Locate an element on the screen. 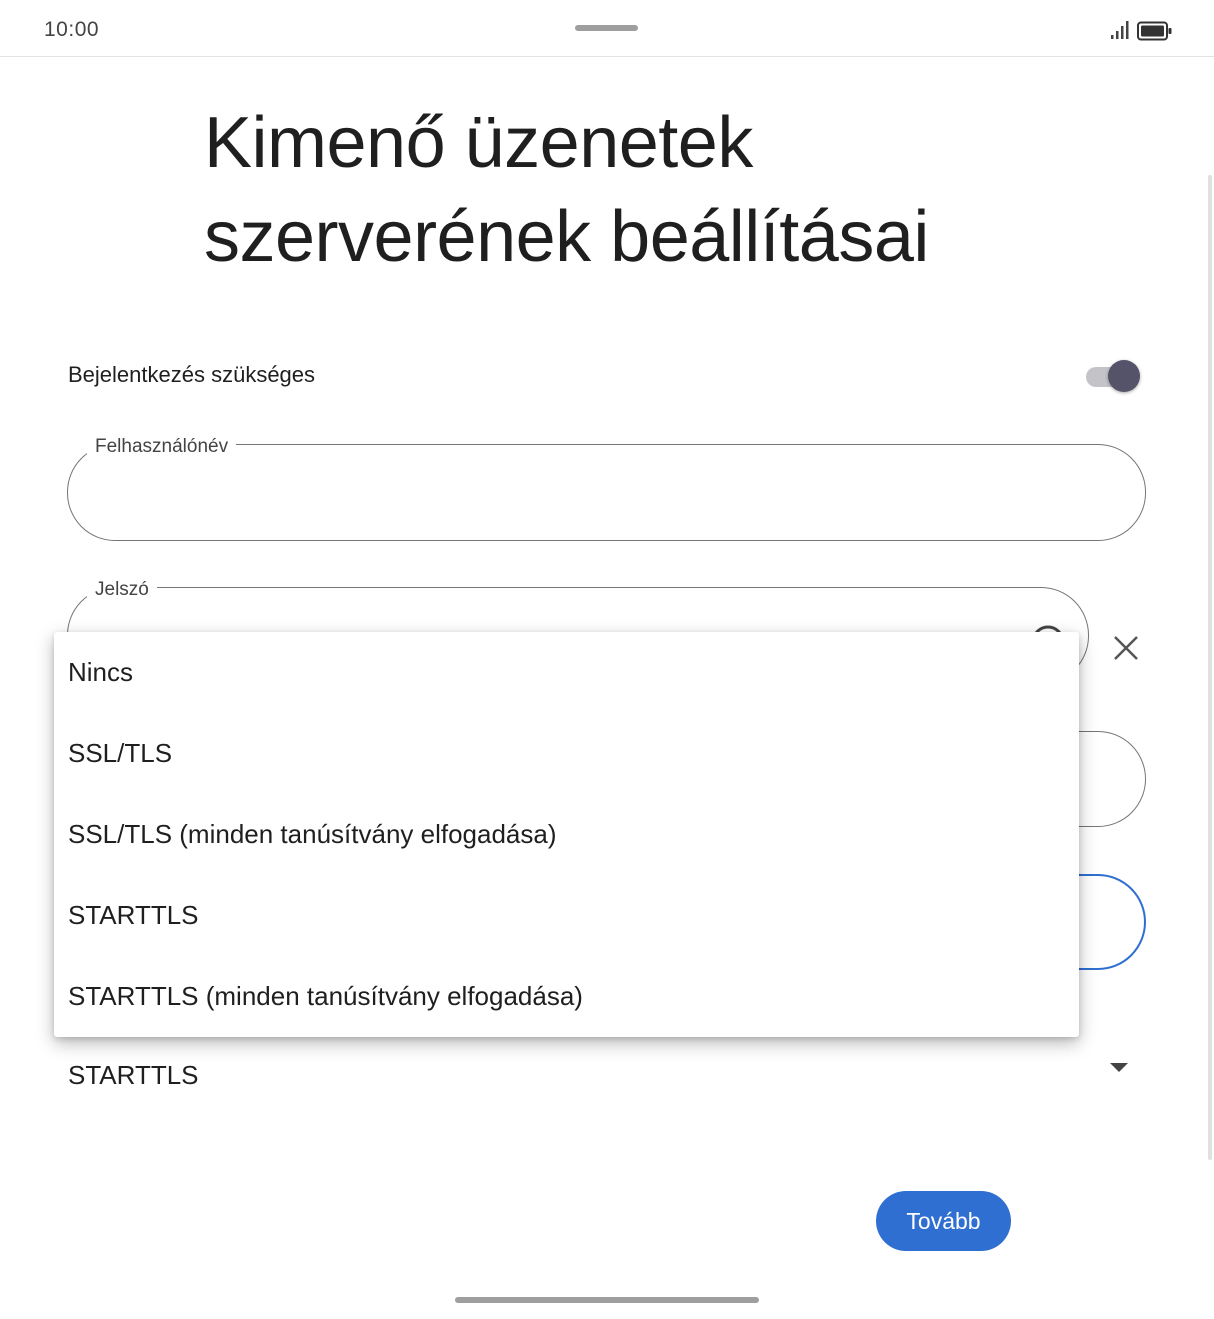 The image size is (1214, 1319). security-type-select: STARTTLS is located at coordinates (133, 1075).